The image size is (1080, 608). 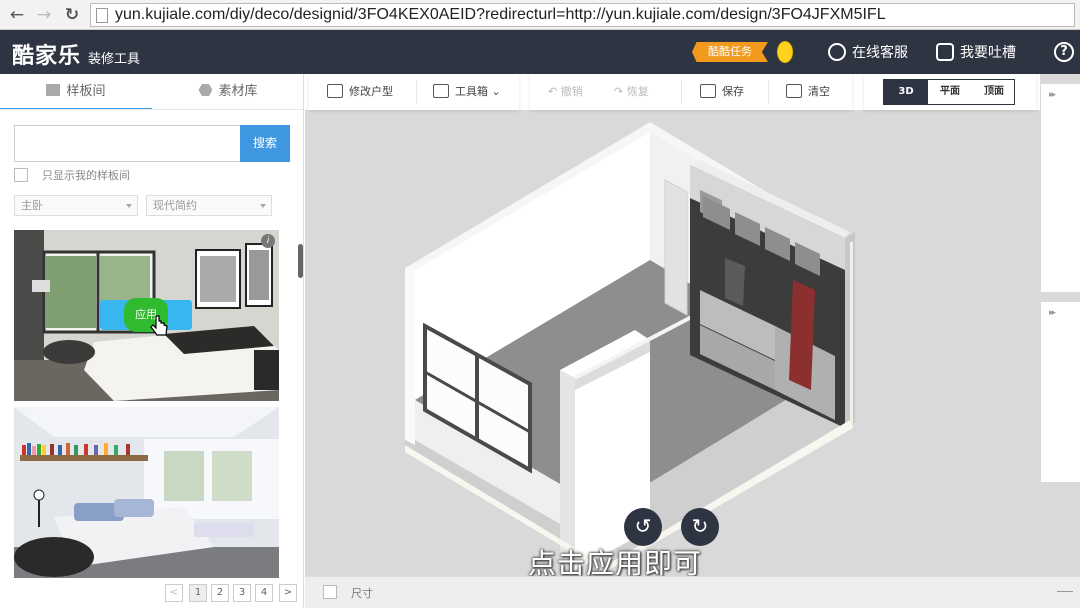 I want to click on toolbar-edit-group: 修改户型 工具箱 ⌄, so click(x=414, y=92).